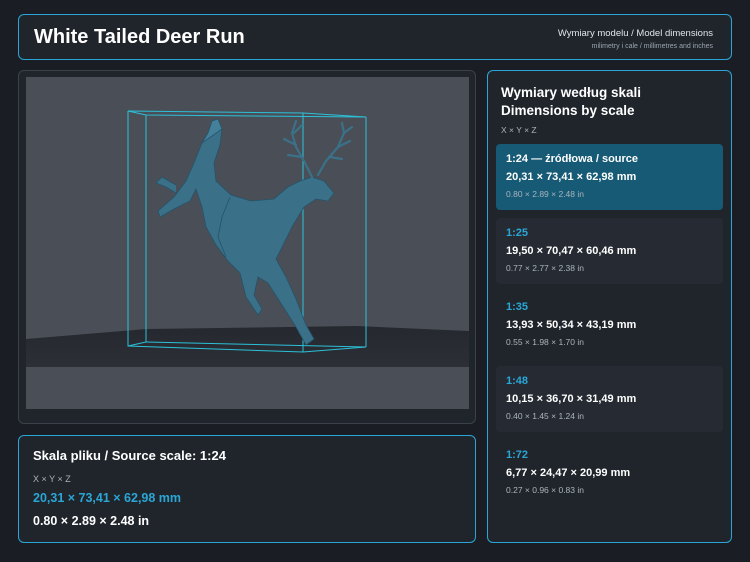 Image resolution: width=750 pixels, height=562 pixels. I want to click on scale-label: 1:25, so click(517, 233).